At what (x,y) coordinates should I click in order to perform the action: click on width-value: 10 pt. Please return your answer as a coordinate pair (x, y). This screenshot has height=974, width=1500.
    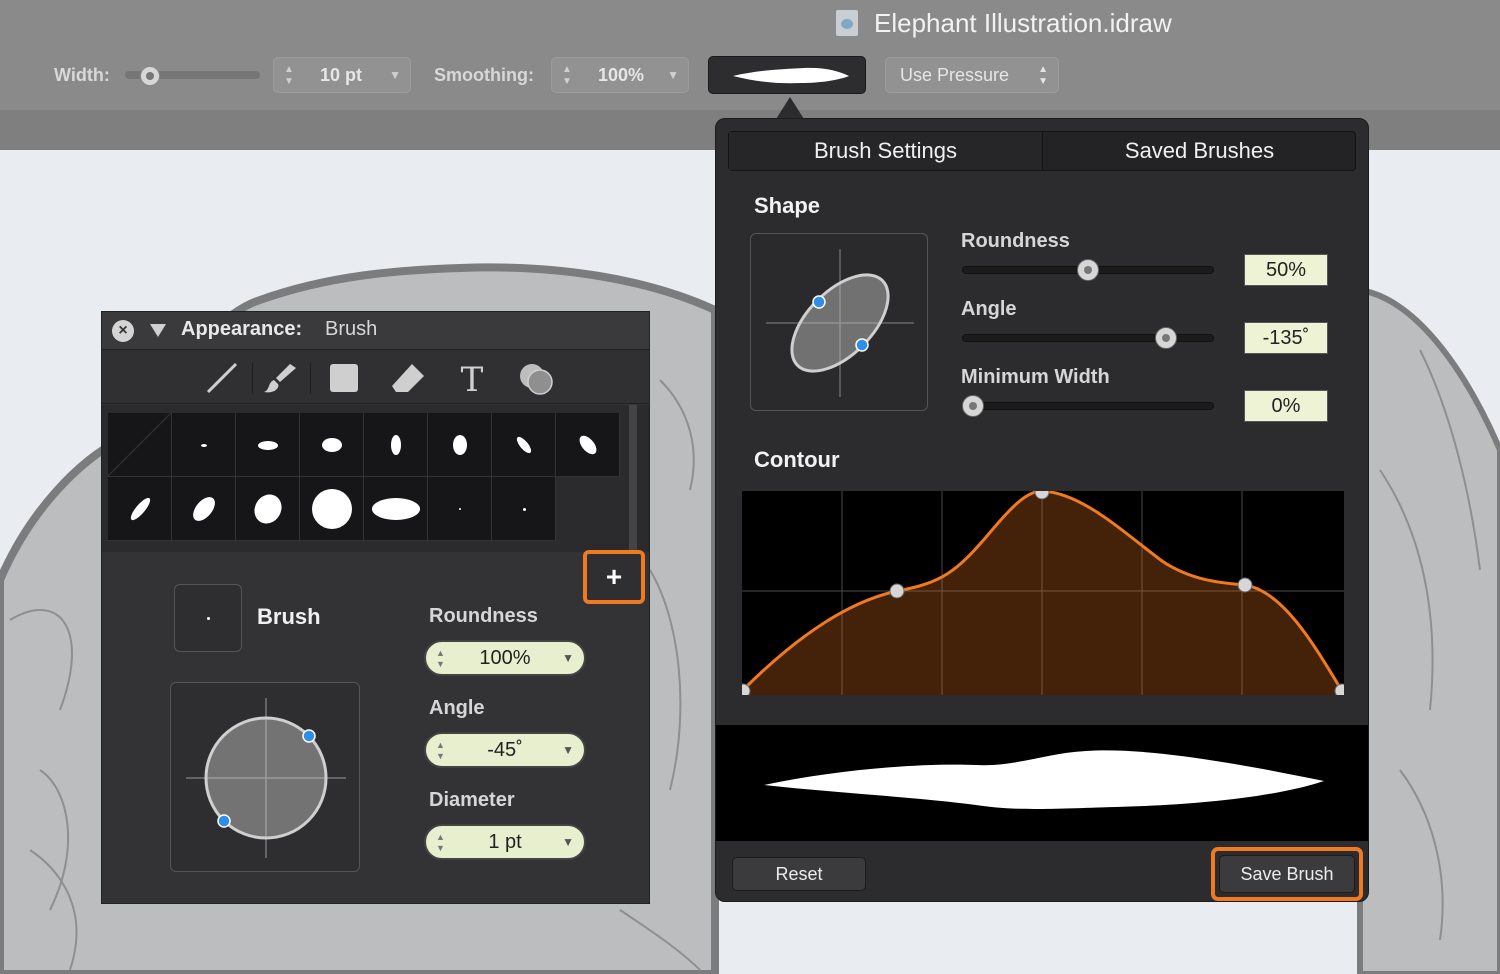
    Looking at the image, I should click on (341, 75).